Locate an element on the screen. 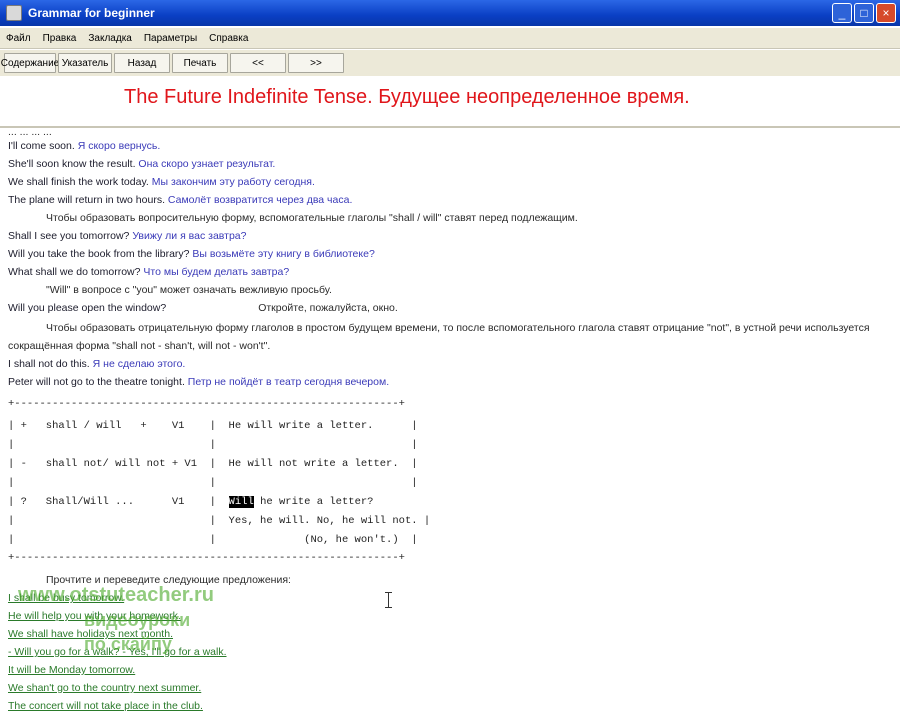 Image resolution: width=900 pixels, height=720 pixels. text-cursor-icon is located at coordinates (389, 600).